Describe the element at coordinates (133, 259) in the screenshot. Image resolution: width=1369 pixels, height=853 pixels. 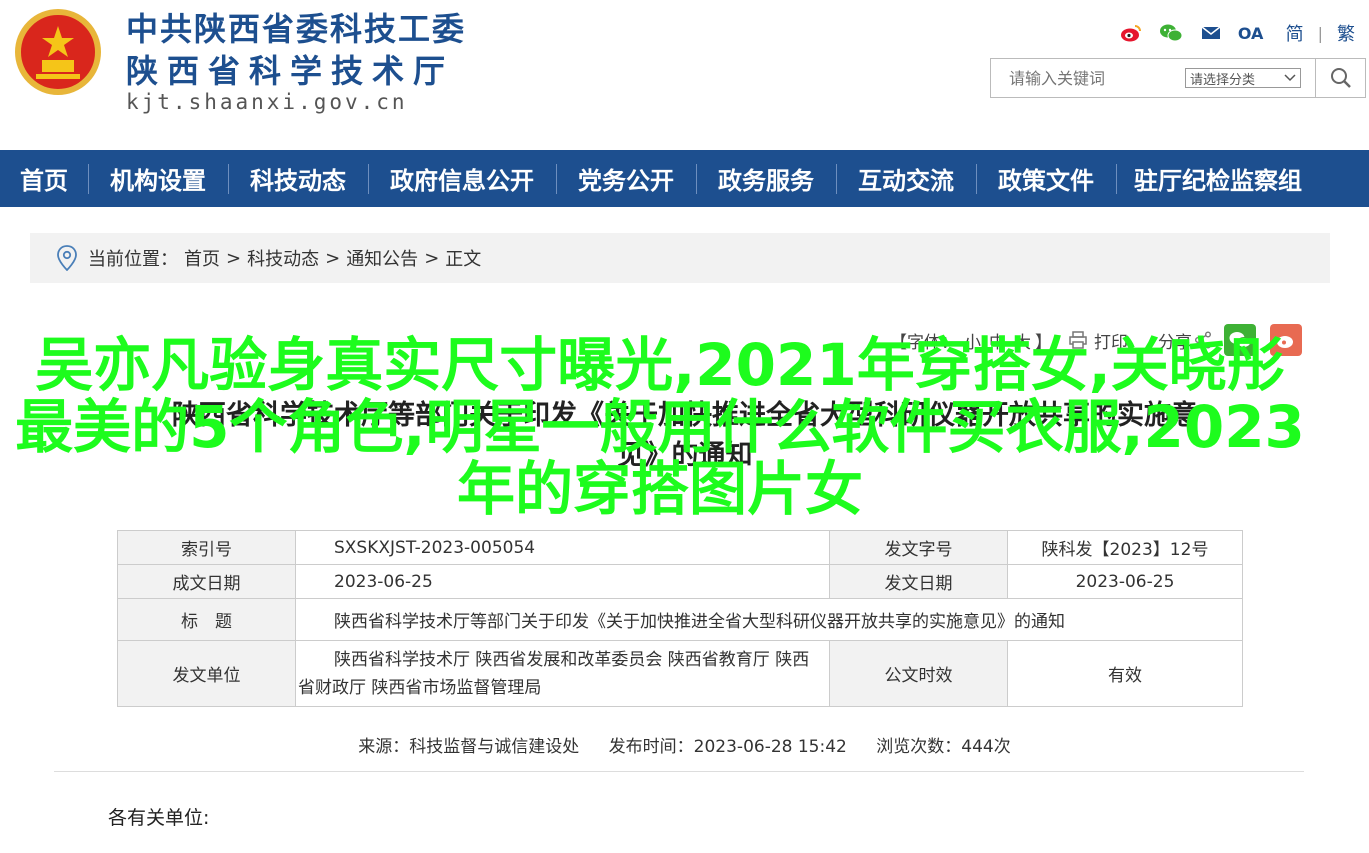
I see `breadcrumb-prefix: 当前位置：` at that location.